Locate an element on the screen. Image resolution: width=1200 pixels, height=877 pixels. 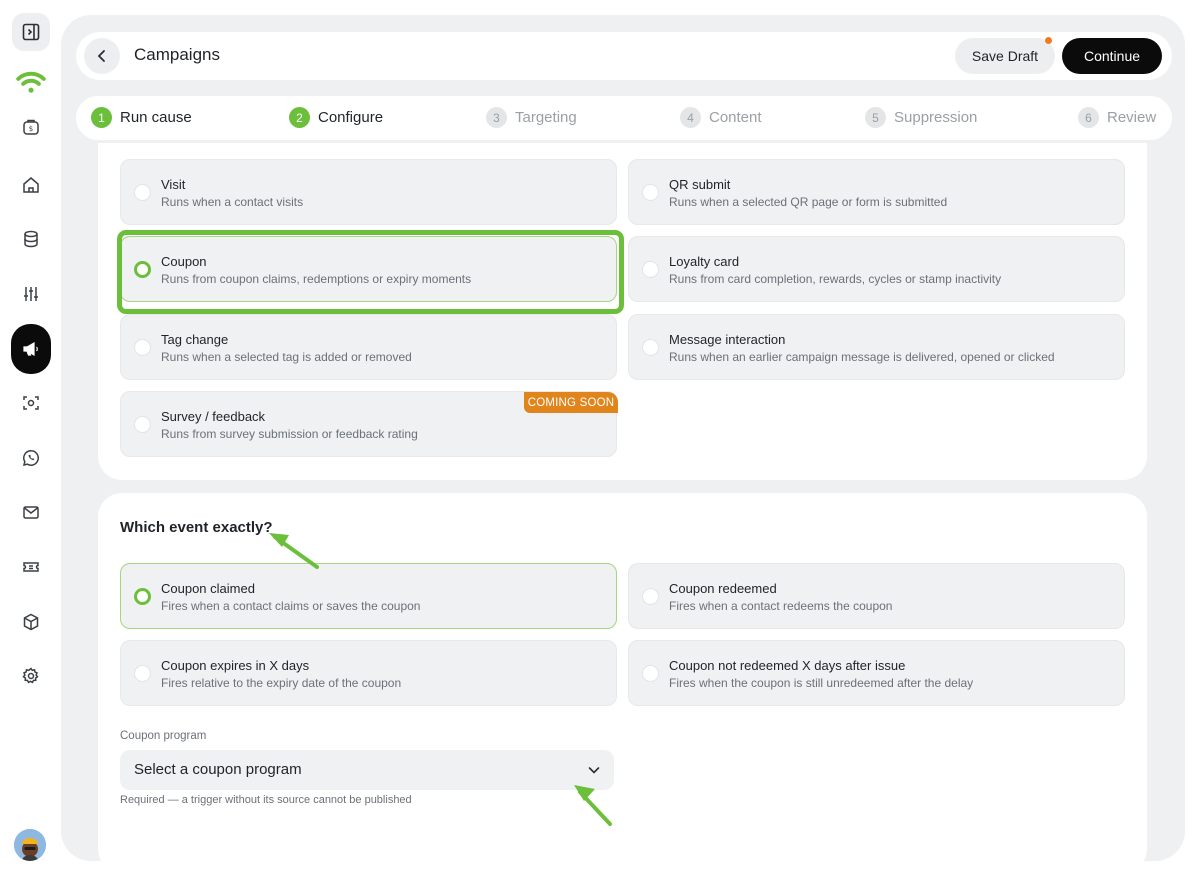
section-heading: Which event exactly? is located at coordinates (196, 527).